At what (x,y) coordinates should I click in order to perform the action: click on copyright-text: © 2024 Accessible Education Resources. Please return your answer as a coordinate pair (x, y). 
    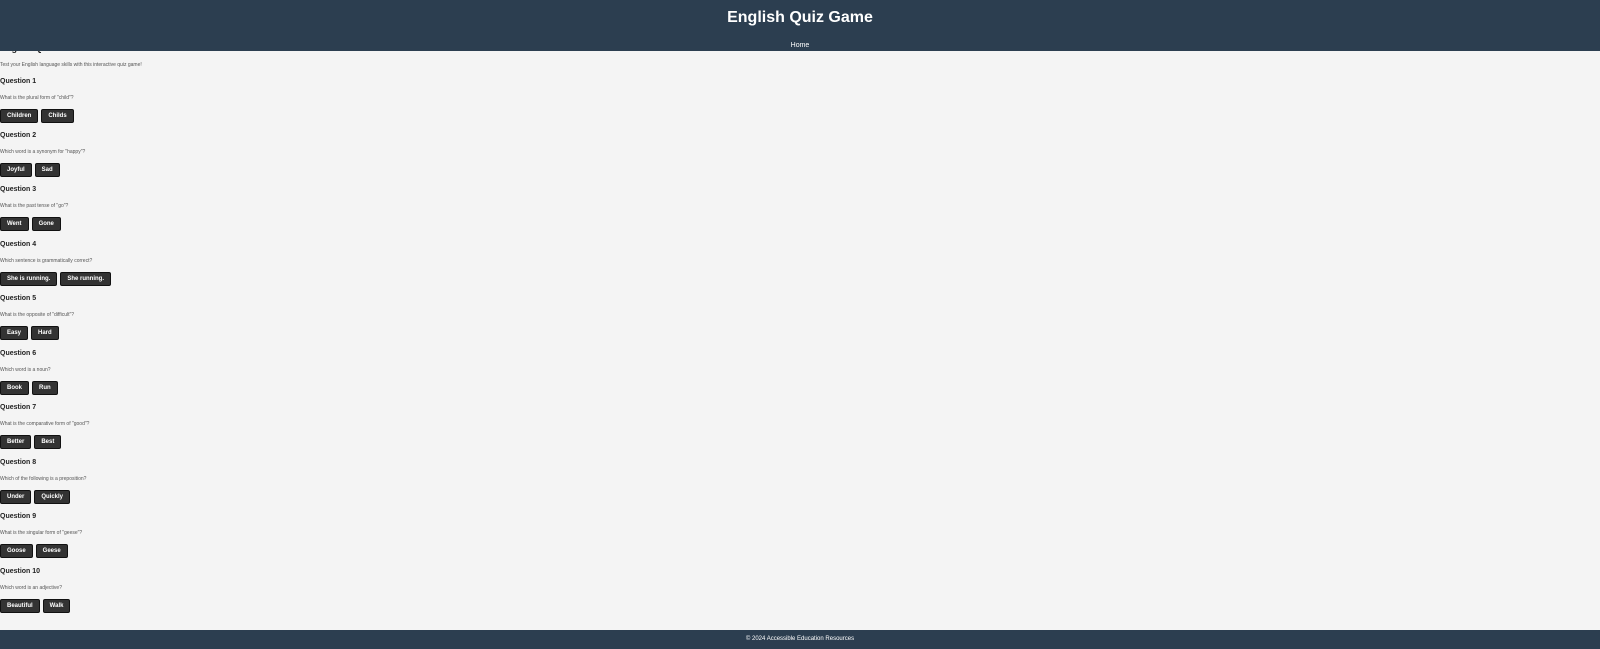
    Looking at the image, I should click on (800, 639).